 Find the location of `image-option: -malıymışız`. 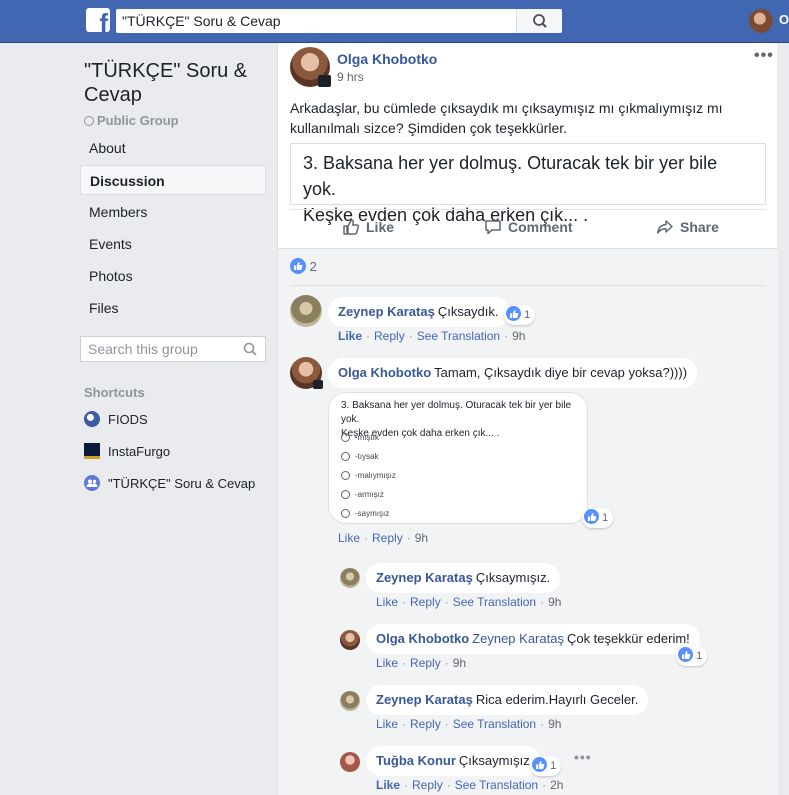

image-option: -malıymışız is located at coordinates (368, 476).